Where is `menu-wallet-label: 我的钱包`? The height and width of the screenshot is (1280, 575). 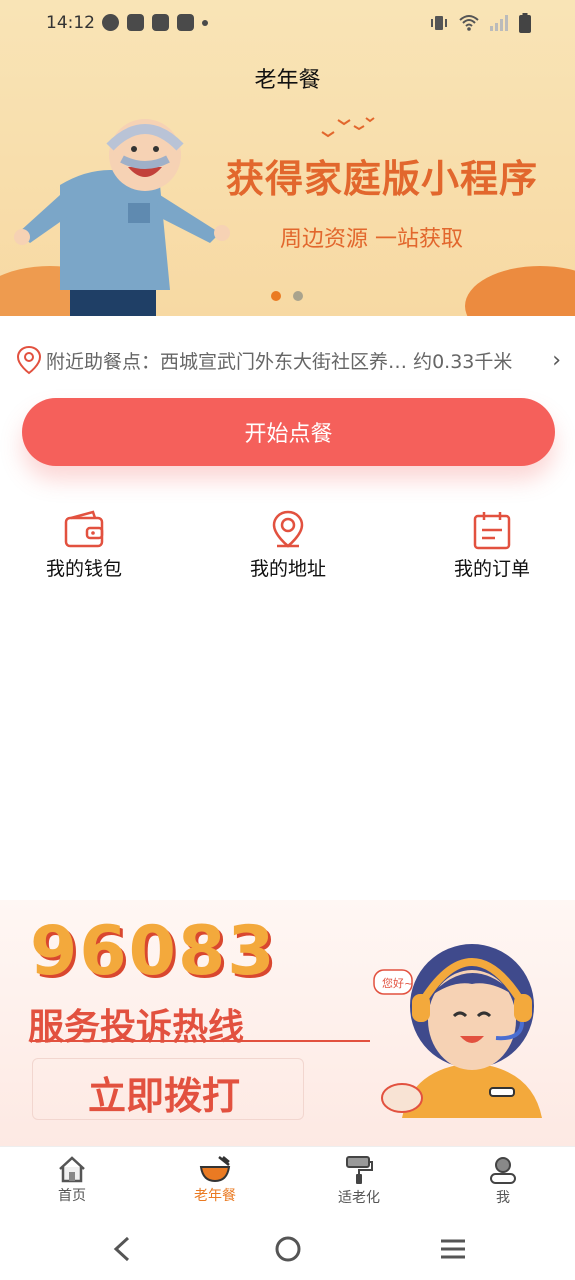 menu-wallet-label: 我的钱包 is located at coordinates (83, 569).